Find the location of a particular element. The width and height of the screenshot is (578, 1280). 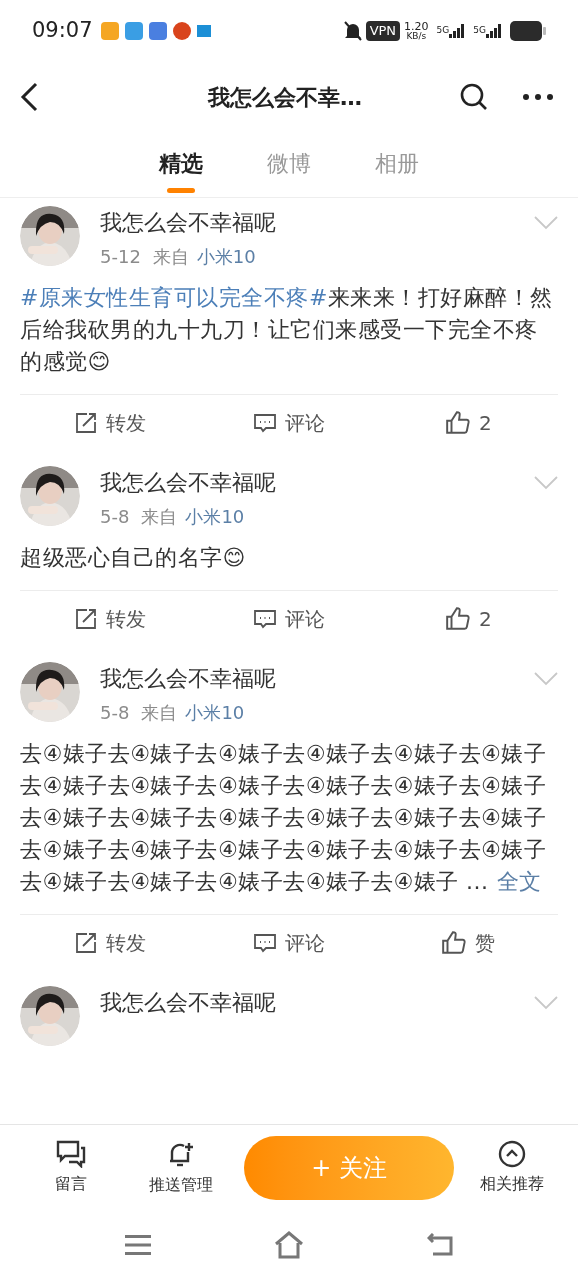

chevron-up-icon is located at coordinates (512, 1153).